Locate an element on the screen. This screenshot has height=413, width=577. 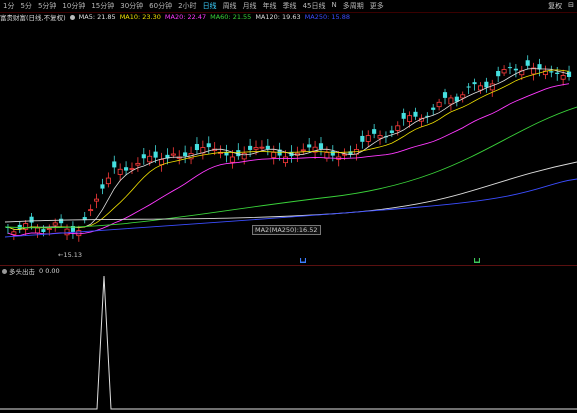
timeframe-12: 季线 is located at coordinates (290, 6).